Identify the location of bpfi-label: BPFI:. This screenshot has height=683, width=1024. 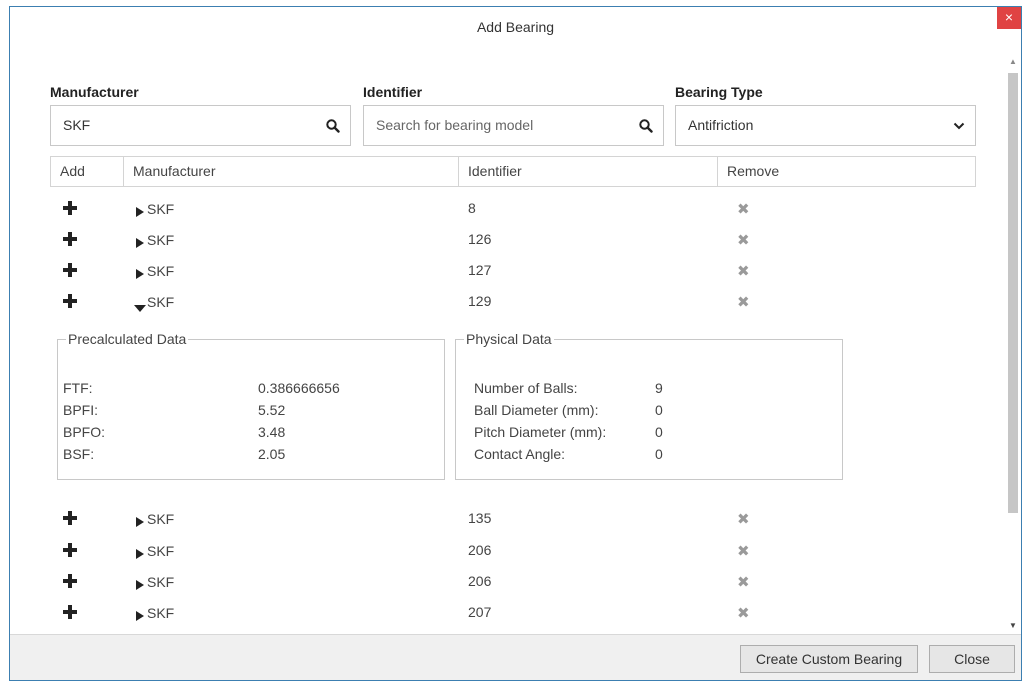
(81, 410).